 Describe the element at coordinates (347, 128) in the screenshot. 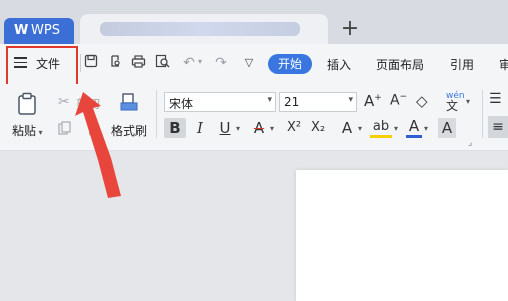

I see `text-effect-button: A` at that location.